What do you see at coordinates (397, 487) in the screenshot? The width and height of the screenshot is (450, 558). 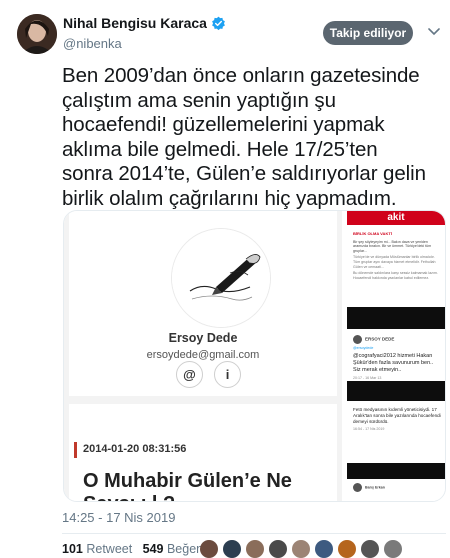 I see `bottom-tweet-block: Barış Erkan` at bounding box center [397, 487].